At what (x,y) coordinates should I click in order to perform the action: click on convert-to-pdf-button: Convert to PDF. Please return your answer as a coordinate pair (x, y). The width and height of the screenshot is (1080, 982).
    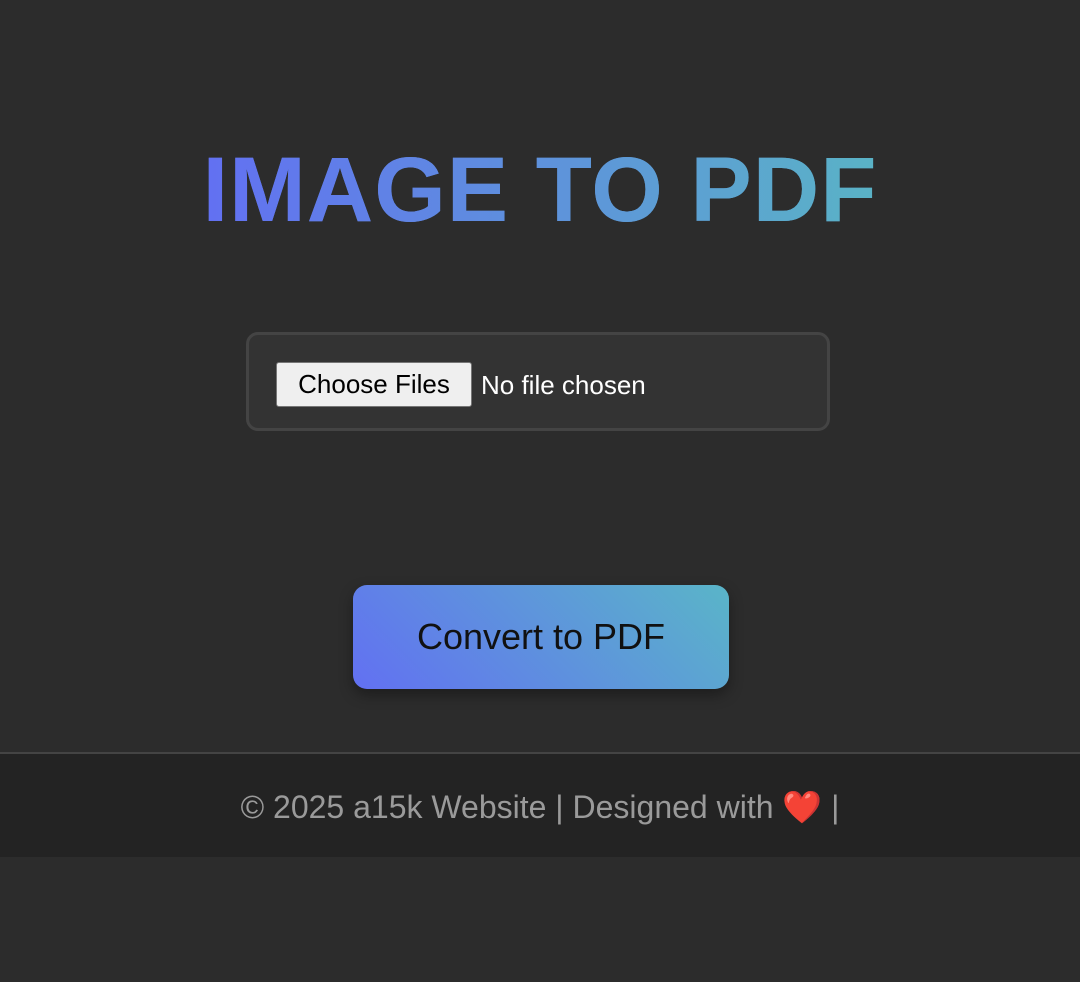
    Looking at the image, I should click on (541, 637).